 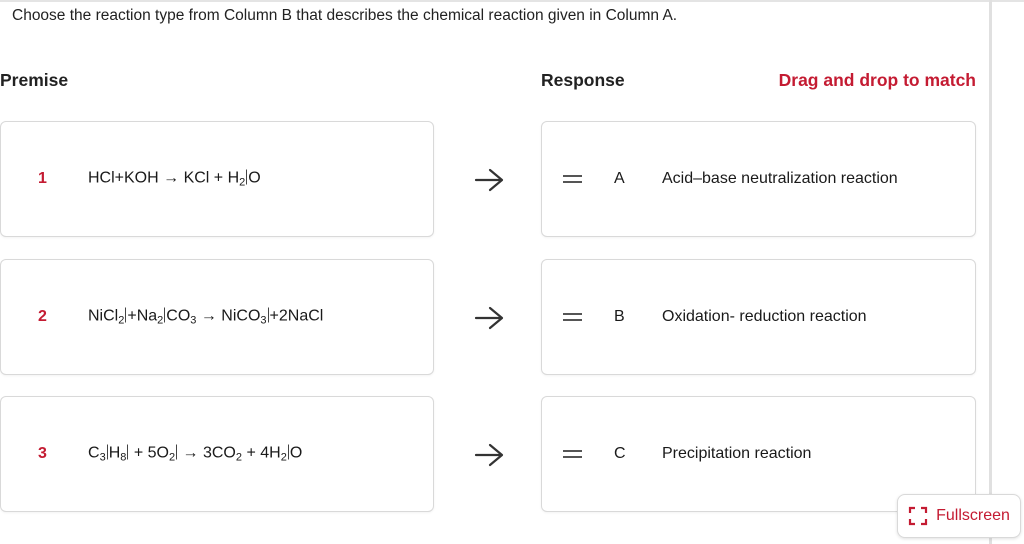 What do you see at coordinates (619, 316) in the screenshot?
I see `response-letter: B` at bounding box center [619, 316].